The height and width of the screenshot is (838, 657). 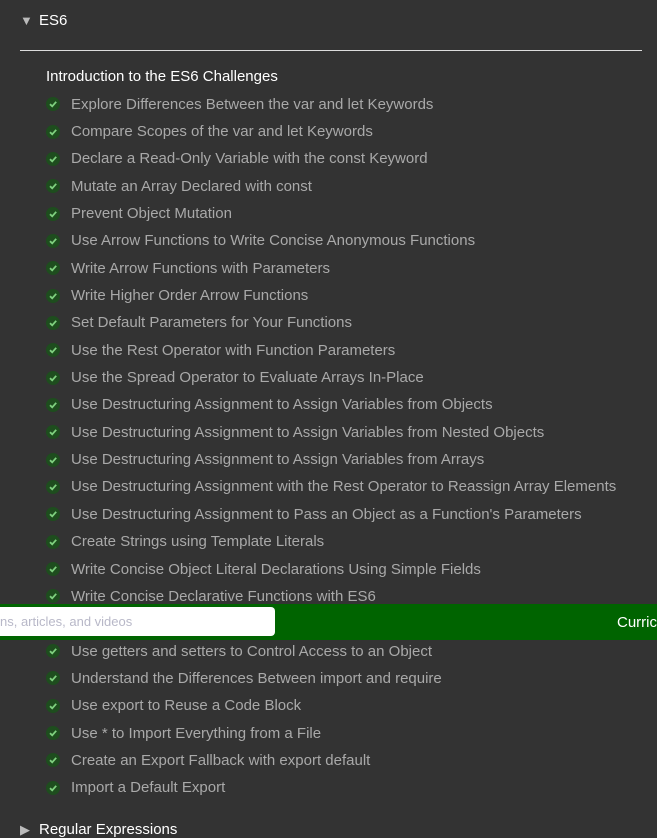 I want to click on divider, so click(x=331, y=50).